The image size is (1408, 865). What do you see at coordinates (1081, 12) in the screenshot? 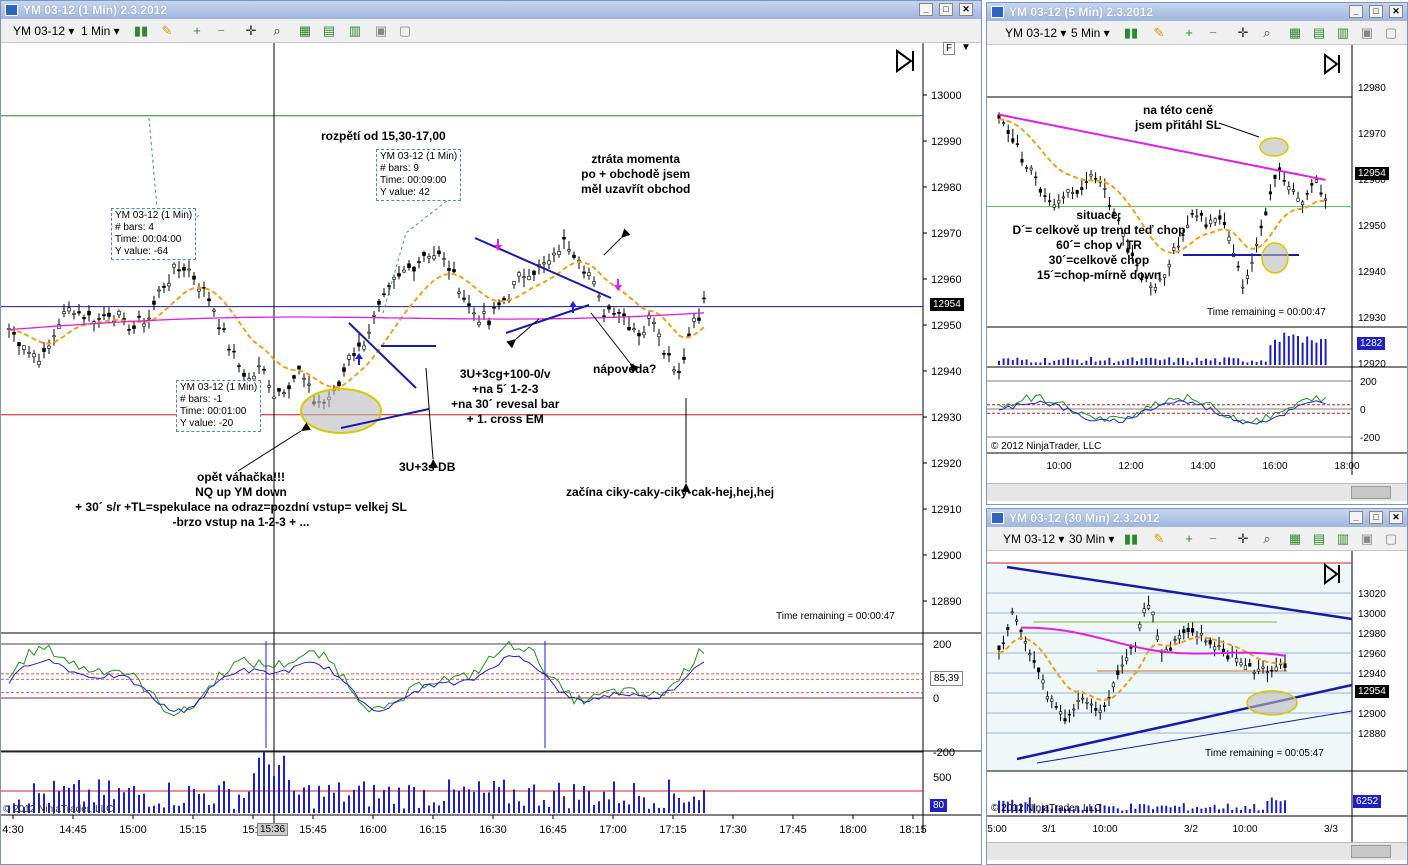
I see `window-title: YM 03-12 (5 Min) 2.3.2012` at bounding box center [1081, 12].